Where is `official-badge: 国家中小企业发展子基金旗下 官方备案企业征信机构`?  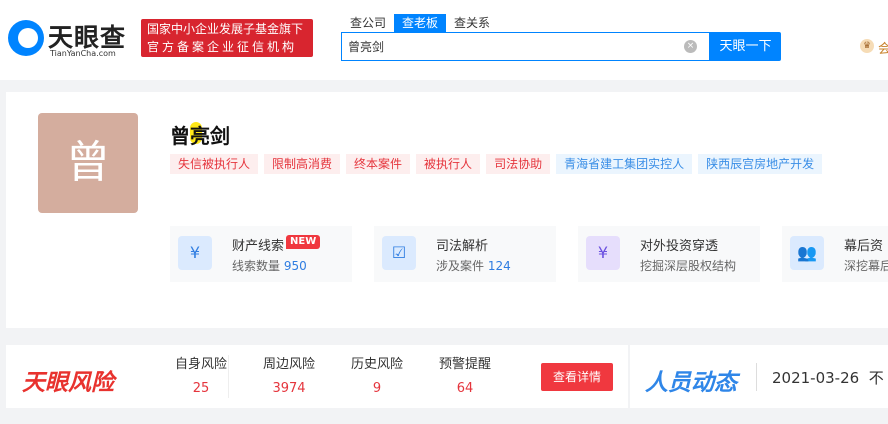
official-badge: 国家中小企业发展子基金旗下 官方备案企业征信机构 is located at coordinates (227, 38).